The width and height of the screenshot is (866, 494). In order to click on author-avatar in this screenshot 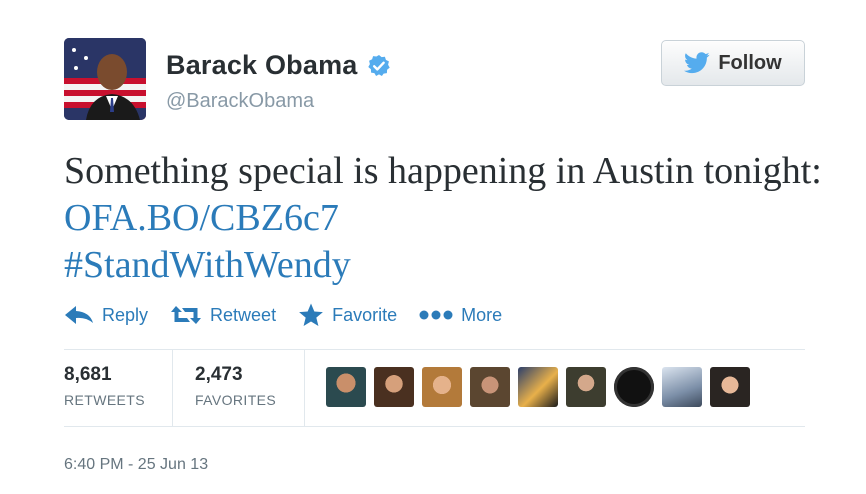, I will do `click(105, 79)`.